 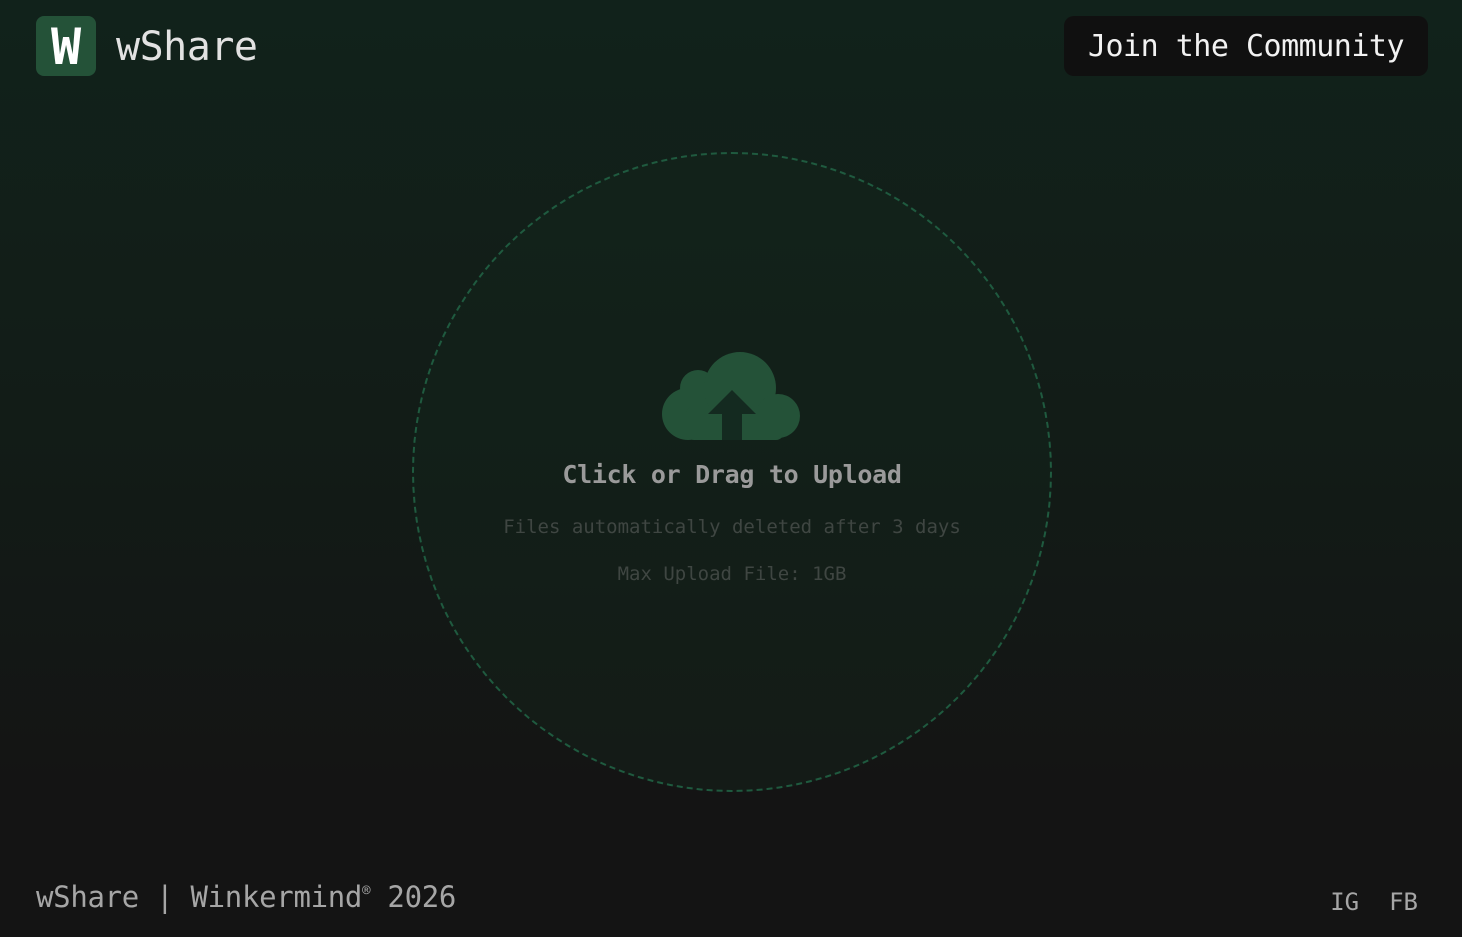 I want to click on facebook-link: FB, so click(x=1403, y=902).